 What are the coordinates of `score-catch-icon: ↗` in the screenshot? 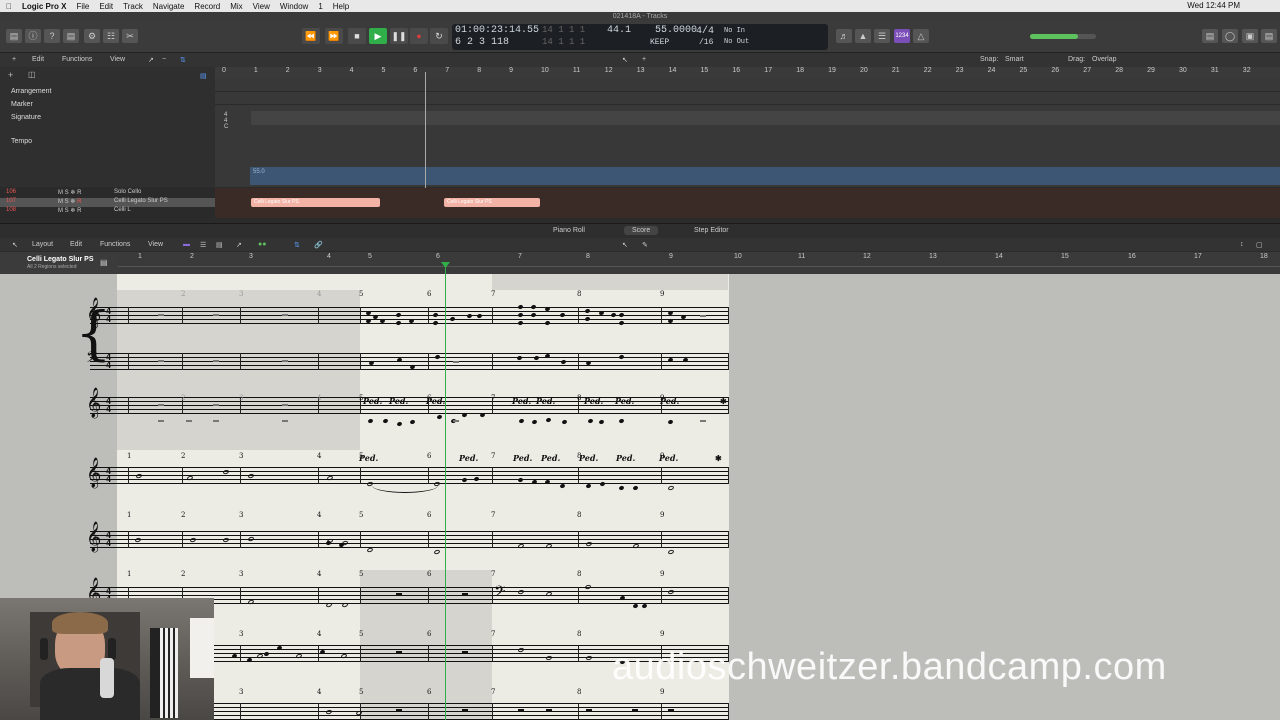 It's located at (239, 245).